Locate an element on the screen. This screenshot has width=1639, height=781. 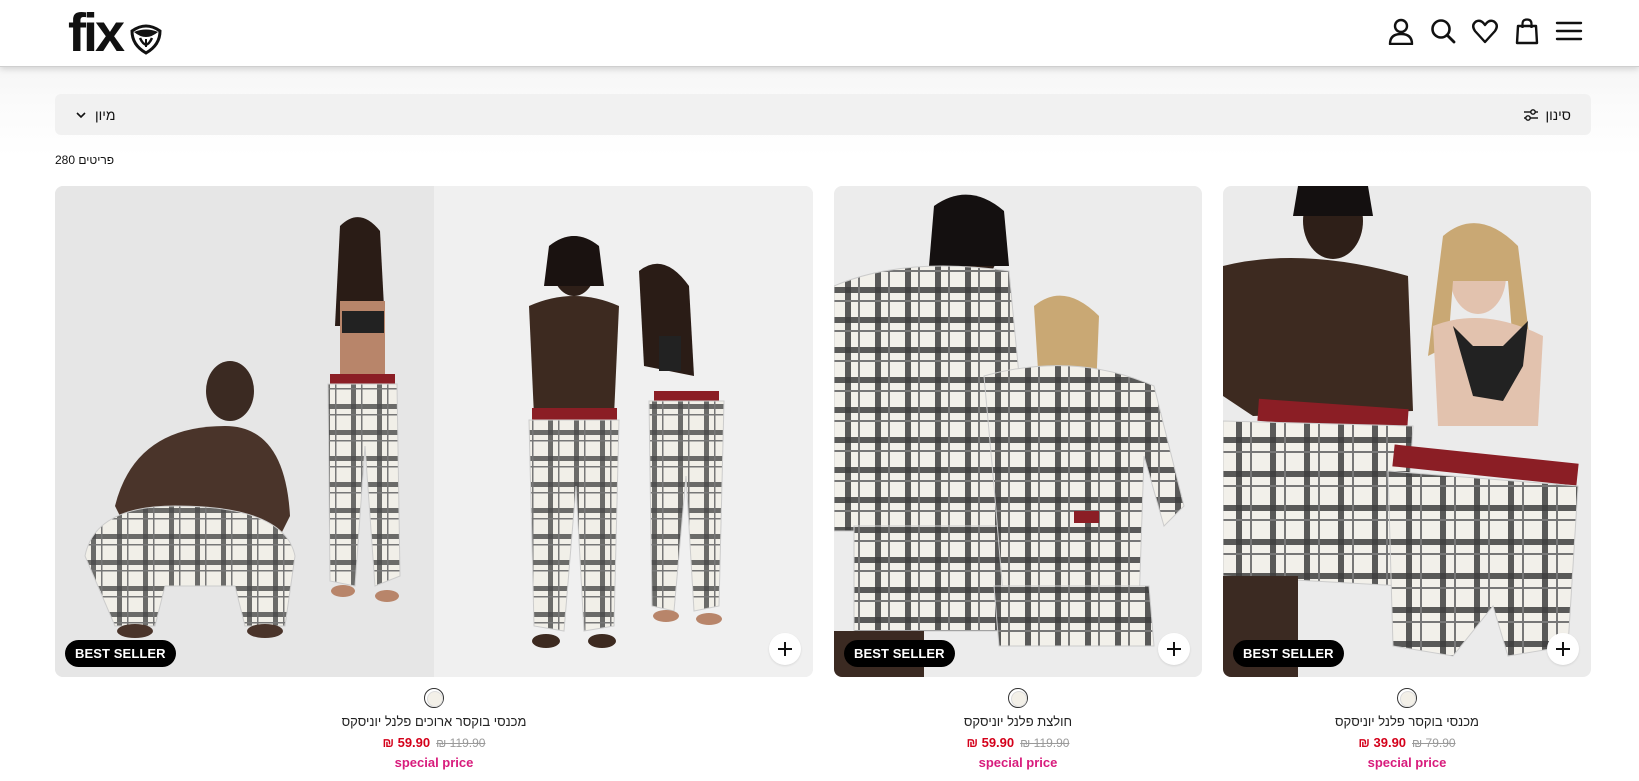
logo-text: fix is located at coordinates (96, 33).